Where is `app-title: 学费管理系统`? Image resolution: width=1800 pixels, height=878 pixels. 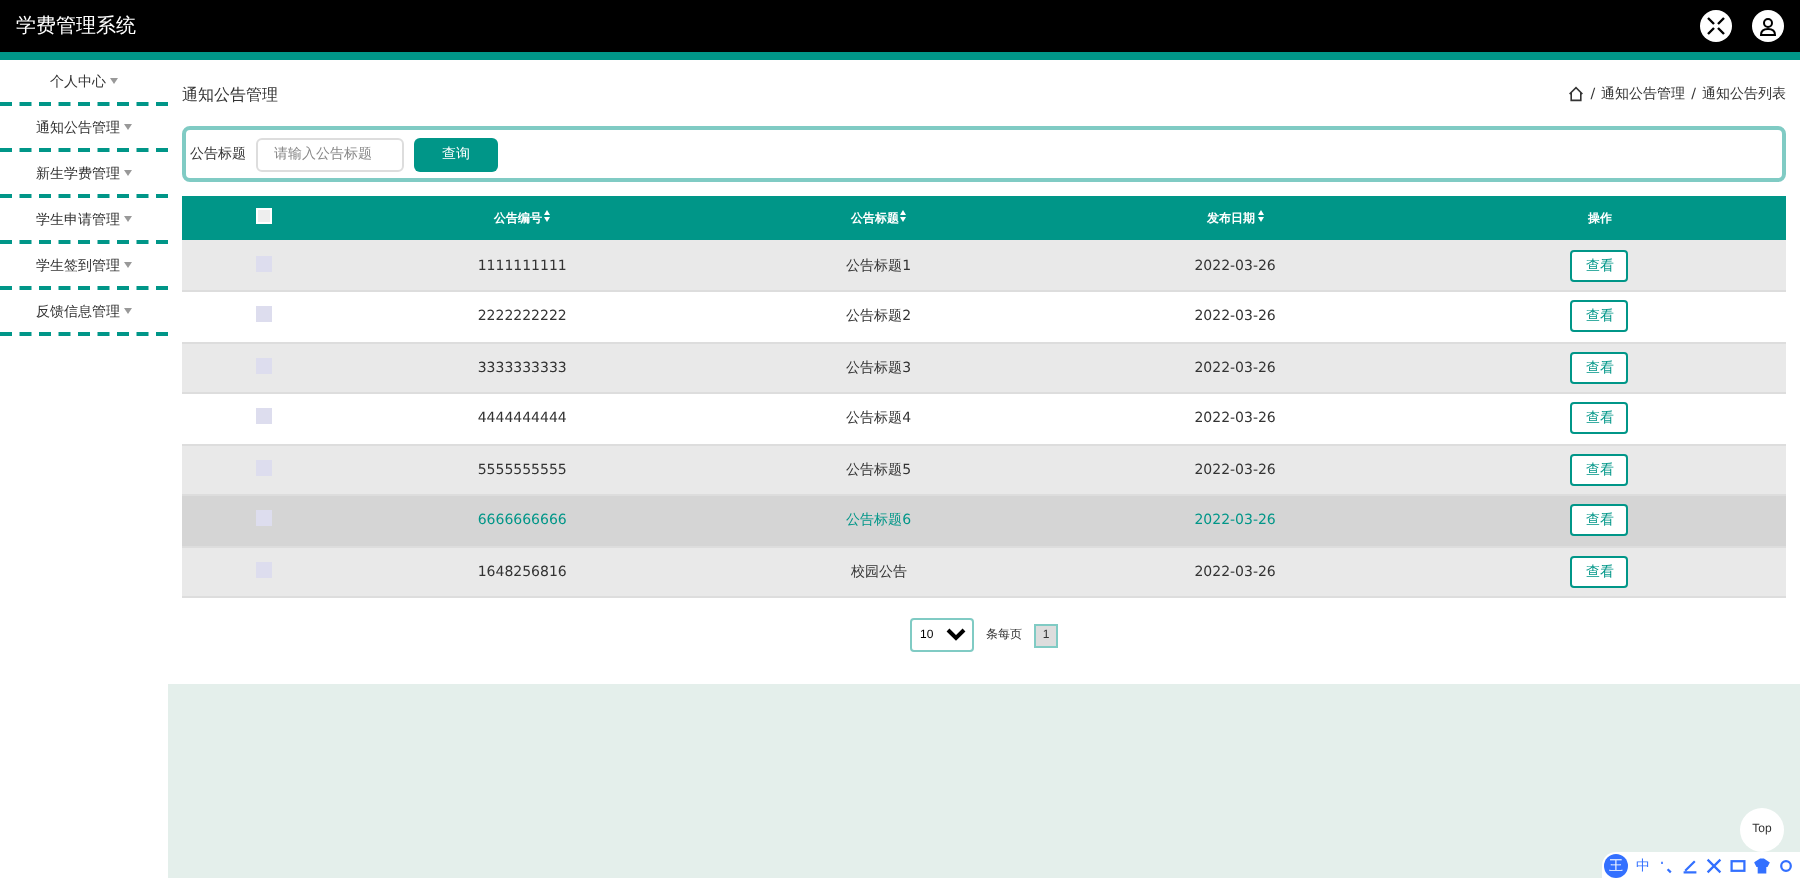
app-title: 学费管理系统 is located at coordinates (76, 26).